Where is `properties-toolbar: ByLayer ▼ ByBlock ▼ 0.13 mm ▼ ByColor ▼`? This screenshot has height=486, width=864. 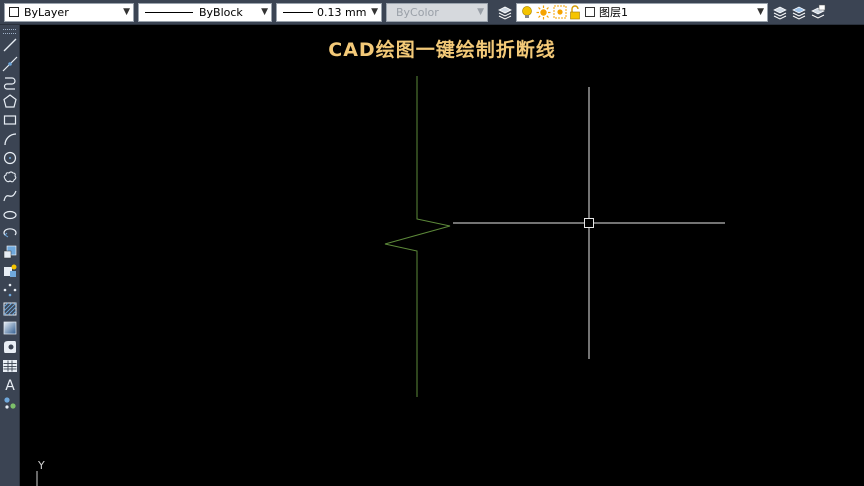 properties-toolbar: ByLayer ▼ ByBlock ▼ 0.13 mm ▼ ByColor ▼ is located at coordinates (432, 12).